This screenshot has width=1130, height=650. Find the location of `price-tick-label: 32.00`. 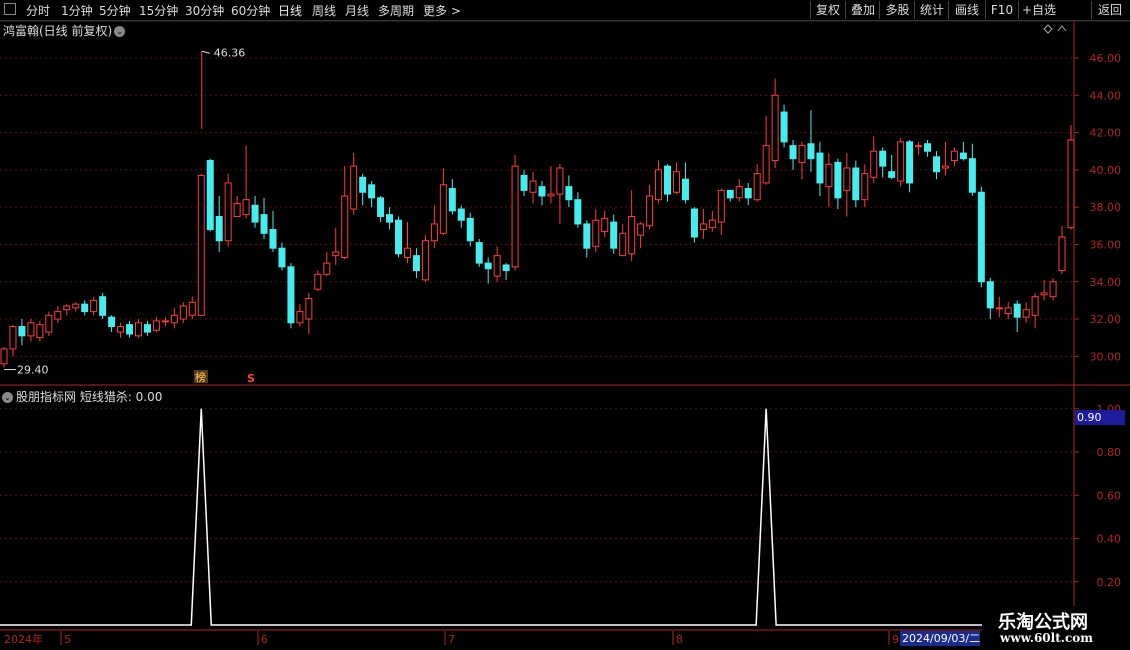

price-tick-label: 32.00 is located at coordinates (1106, 319).